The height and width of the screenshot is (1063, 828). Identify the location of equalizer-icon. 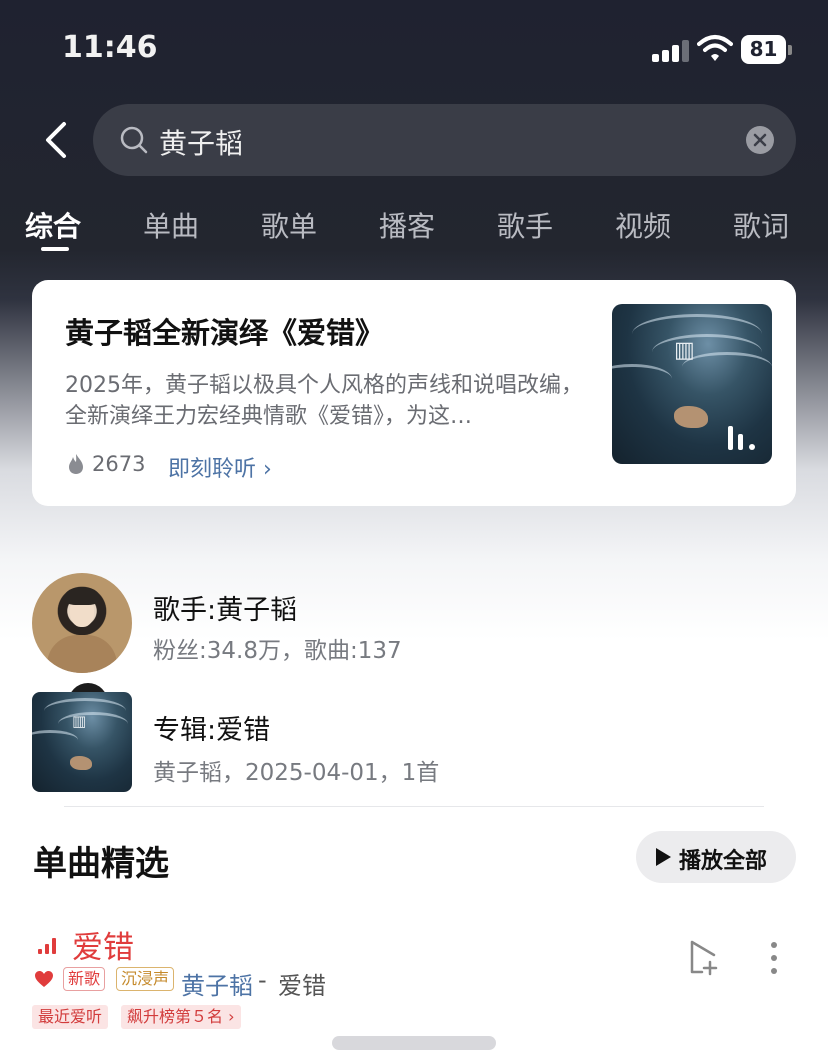
(48, 945).